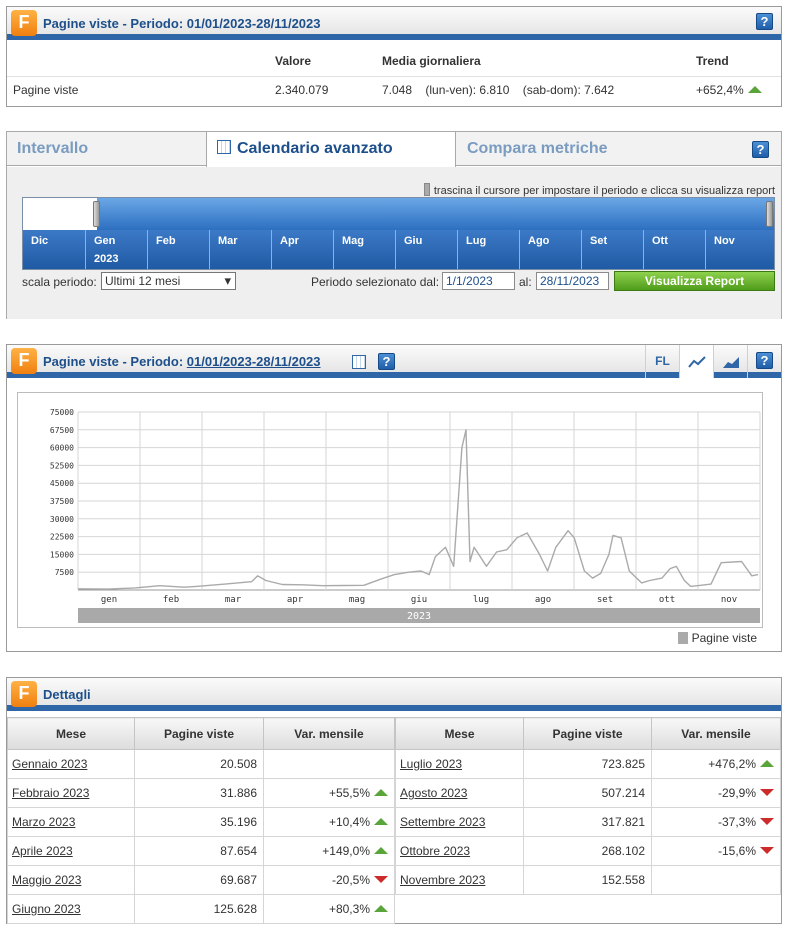 The width and height of the screenshot is (789, 930). I want to click on timeline-start-handle, so click(96, 214).